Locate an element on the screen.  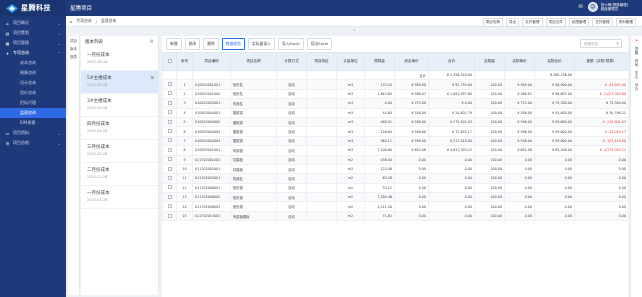
collapse-icon: ⌃ is located at coordinates (354, 32).